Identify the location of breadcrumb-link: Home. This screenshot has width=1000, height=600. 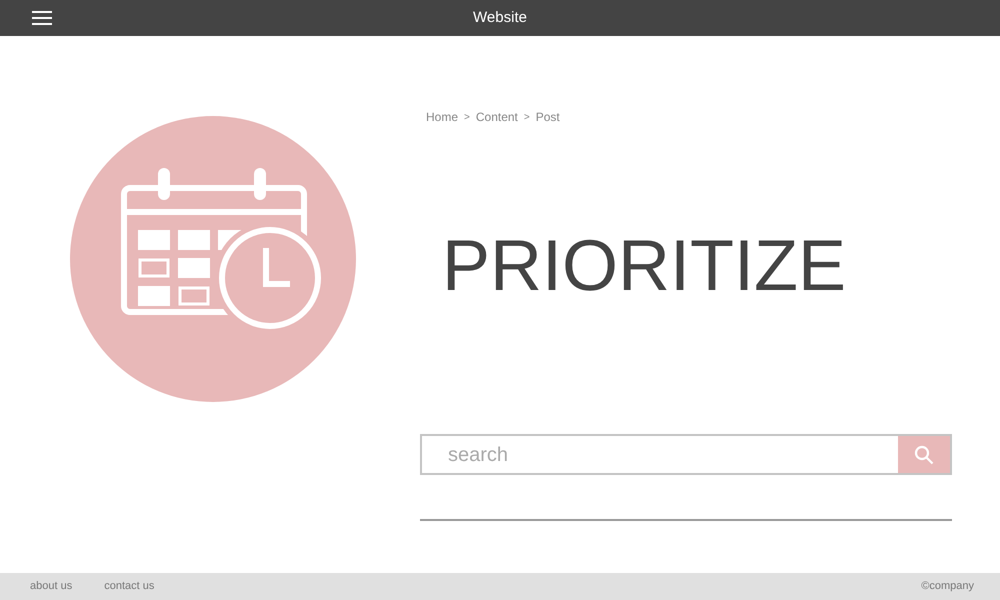
(442, 117).